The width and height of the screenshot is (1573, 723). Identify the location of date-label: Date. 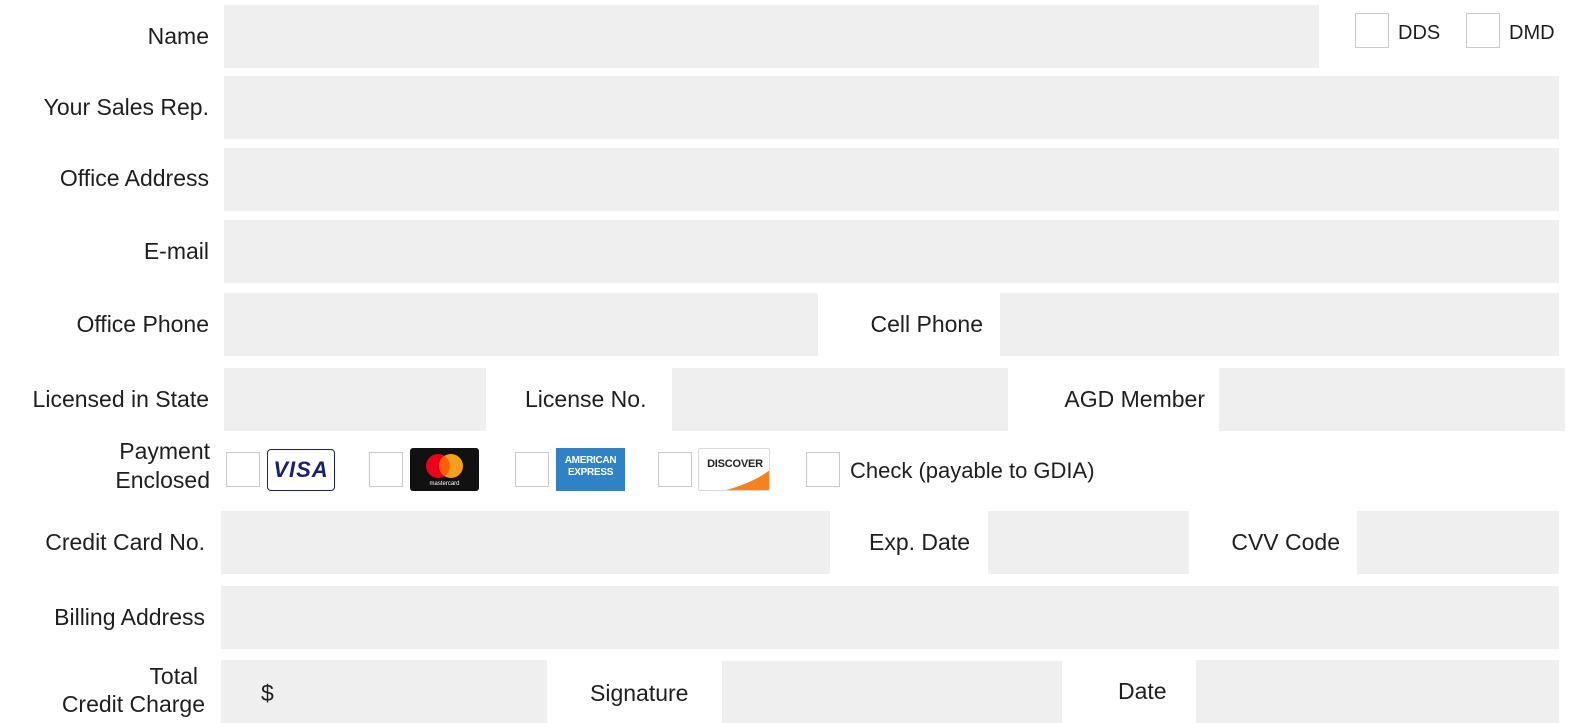
(1142, 691).